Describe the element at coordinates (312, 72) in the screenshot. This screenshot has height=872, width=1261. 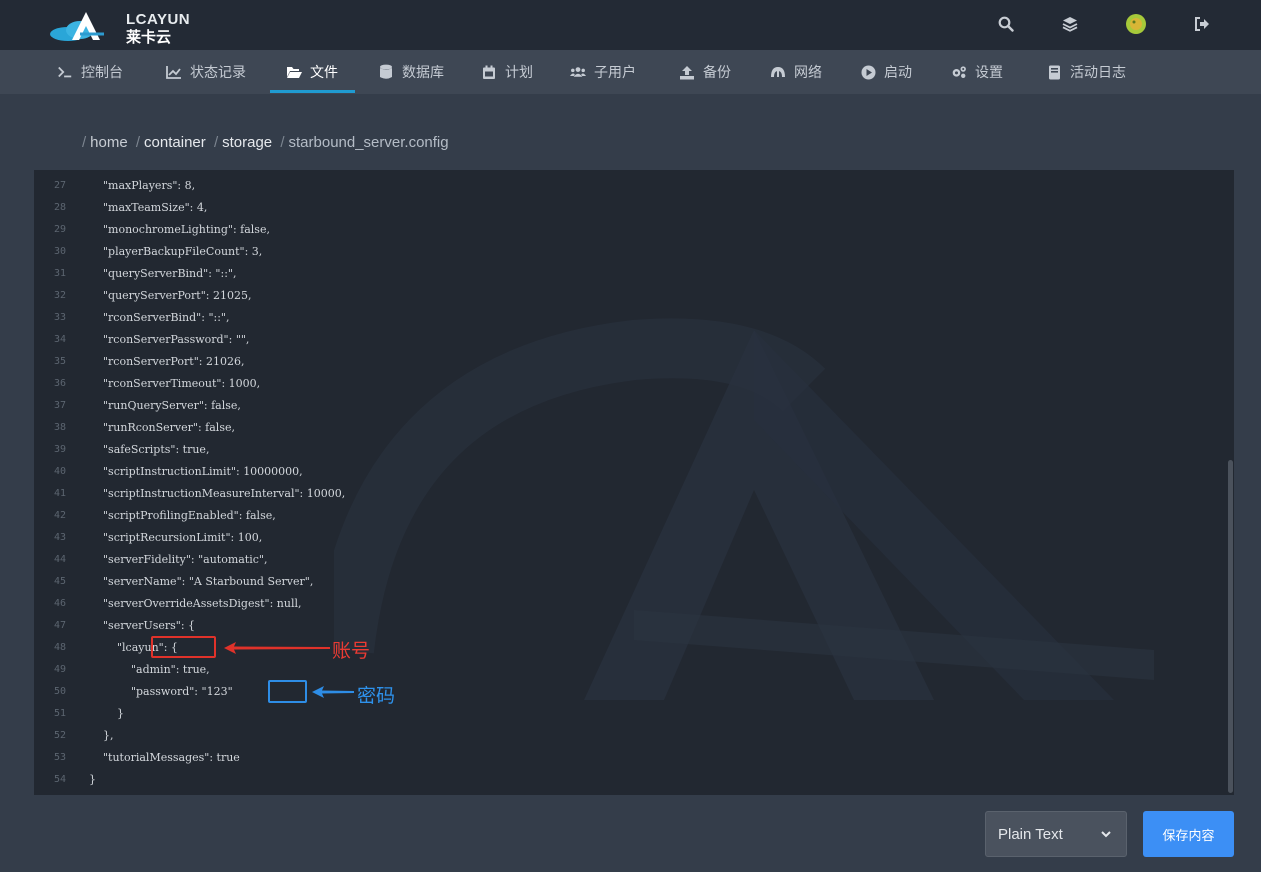
I see `nav-item-files: 文件` at that location.